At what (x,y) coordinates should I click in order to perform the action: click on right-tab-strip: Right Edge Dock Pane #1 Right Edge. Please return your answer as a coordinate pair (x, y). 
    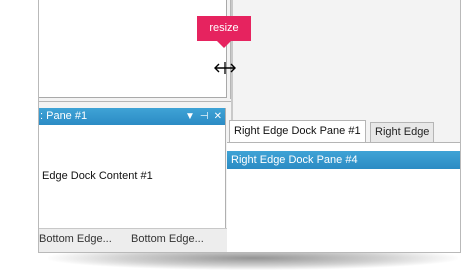
    Looking at the image, I should click on (343, 130).